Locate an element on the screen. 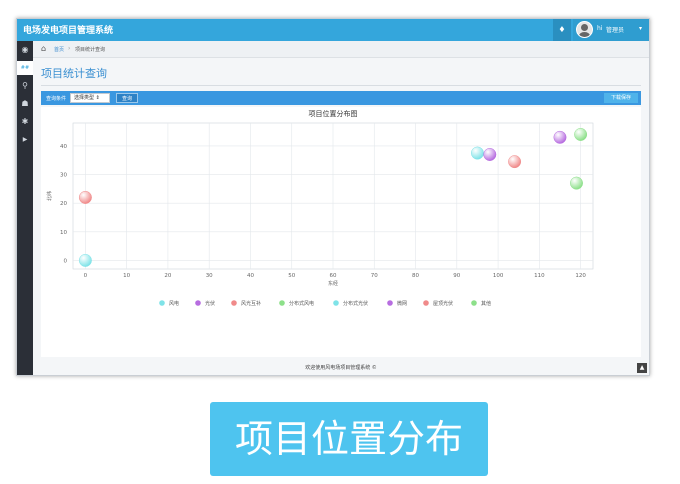 This screenshot has width=680, height=484. x-tick-label: 50 is located at coordinates (291, 276).